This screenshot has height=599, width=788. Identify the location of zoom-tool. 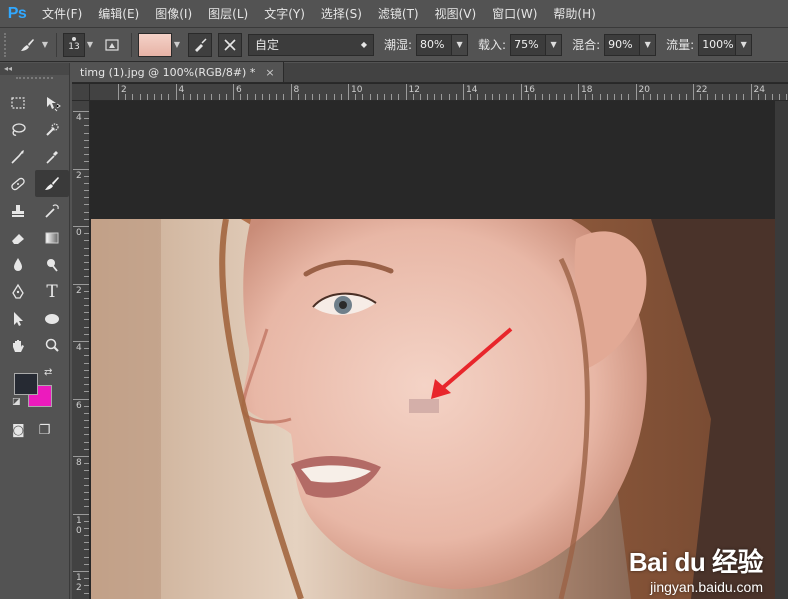
(52, 345).